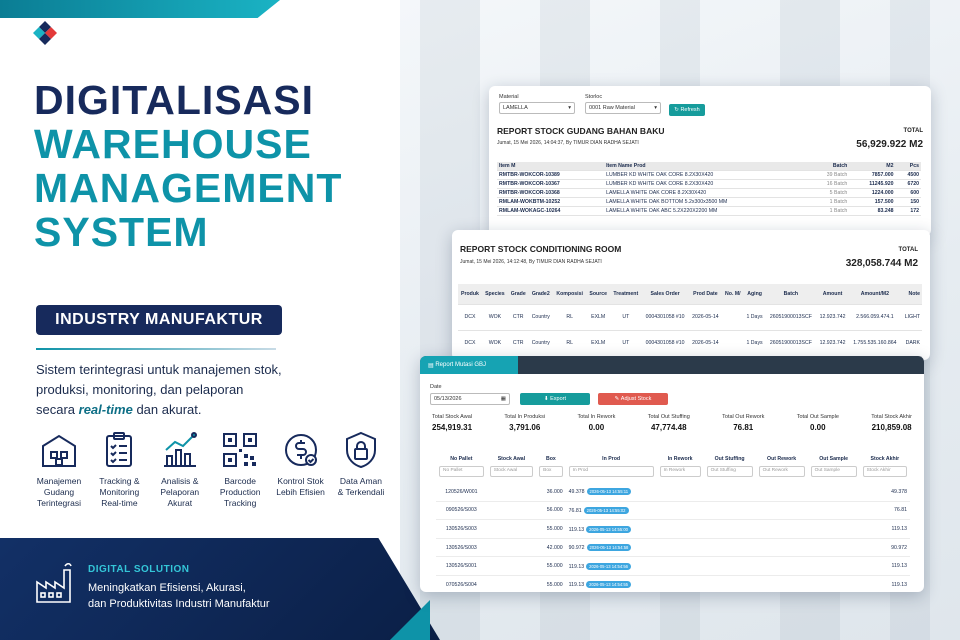  Describe the element at coordinates (551, 492) in the screenshot. I see `cell: 36.000` at that location.